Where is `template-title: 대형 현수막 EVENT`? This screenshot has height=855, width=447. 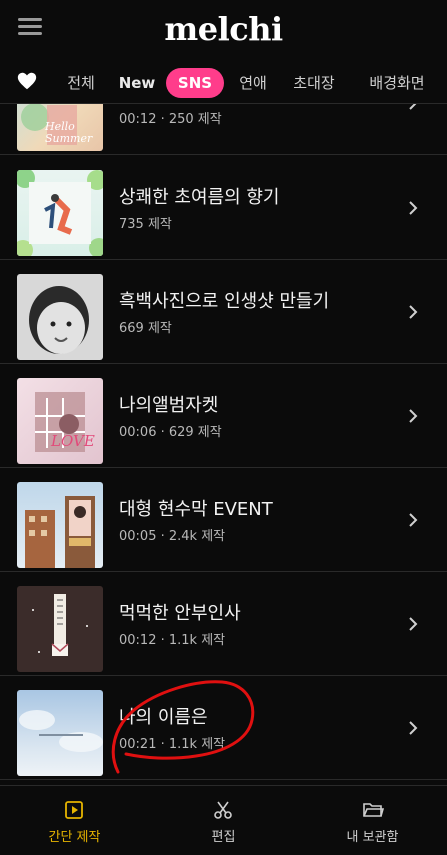
template-title: 대형 현수막 EVENT is located at coordinates (196, 509).